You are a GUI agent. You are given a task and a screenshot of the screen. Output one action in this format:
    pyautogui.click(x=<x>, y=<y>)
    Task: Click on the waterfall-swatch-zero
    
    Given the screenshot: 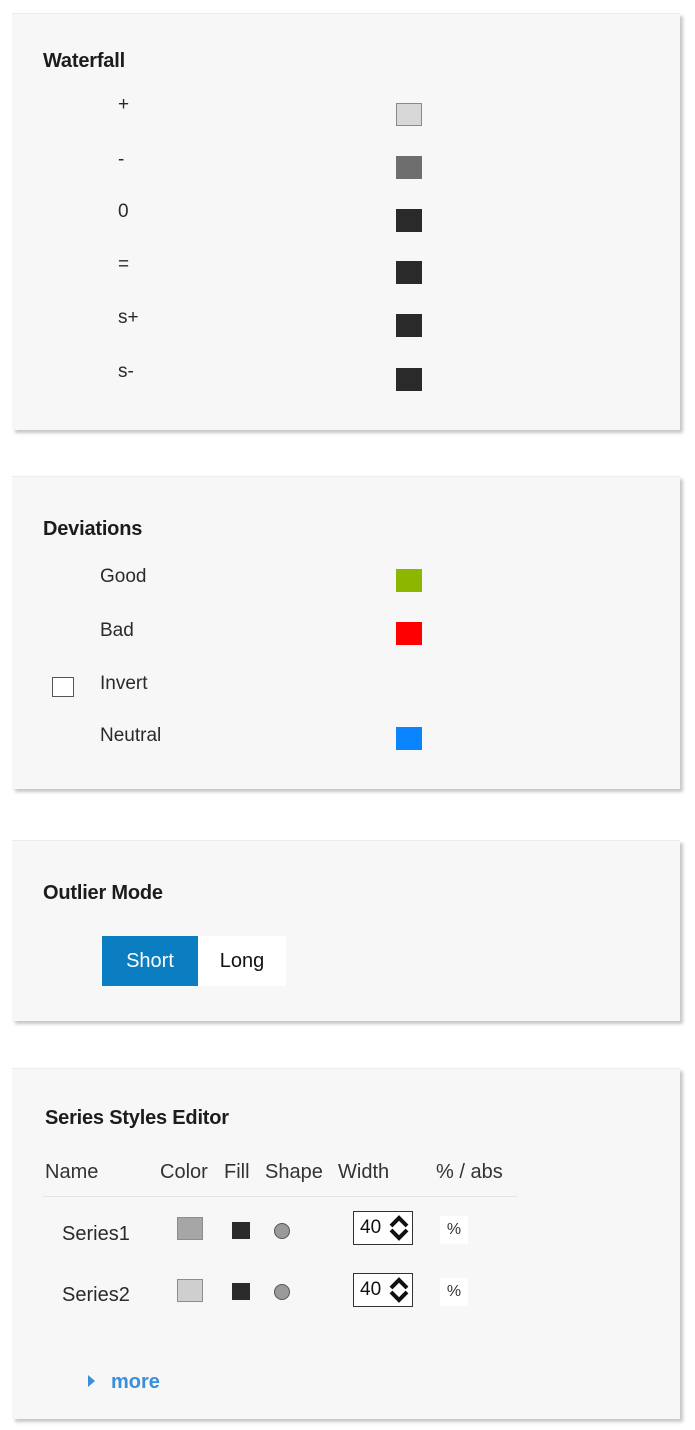 What is the action you would take?
    pyautogui.click(x=409, y=220)
    